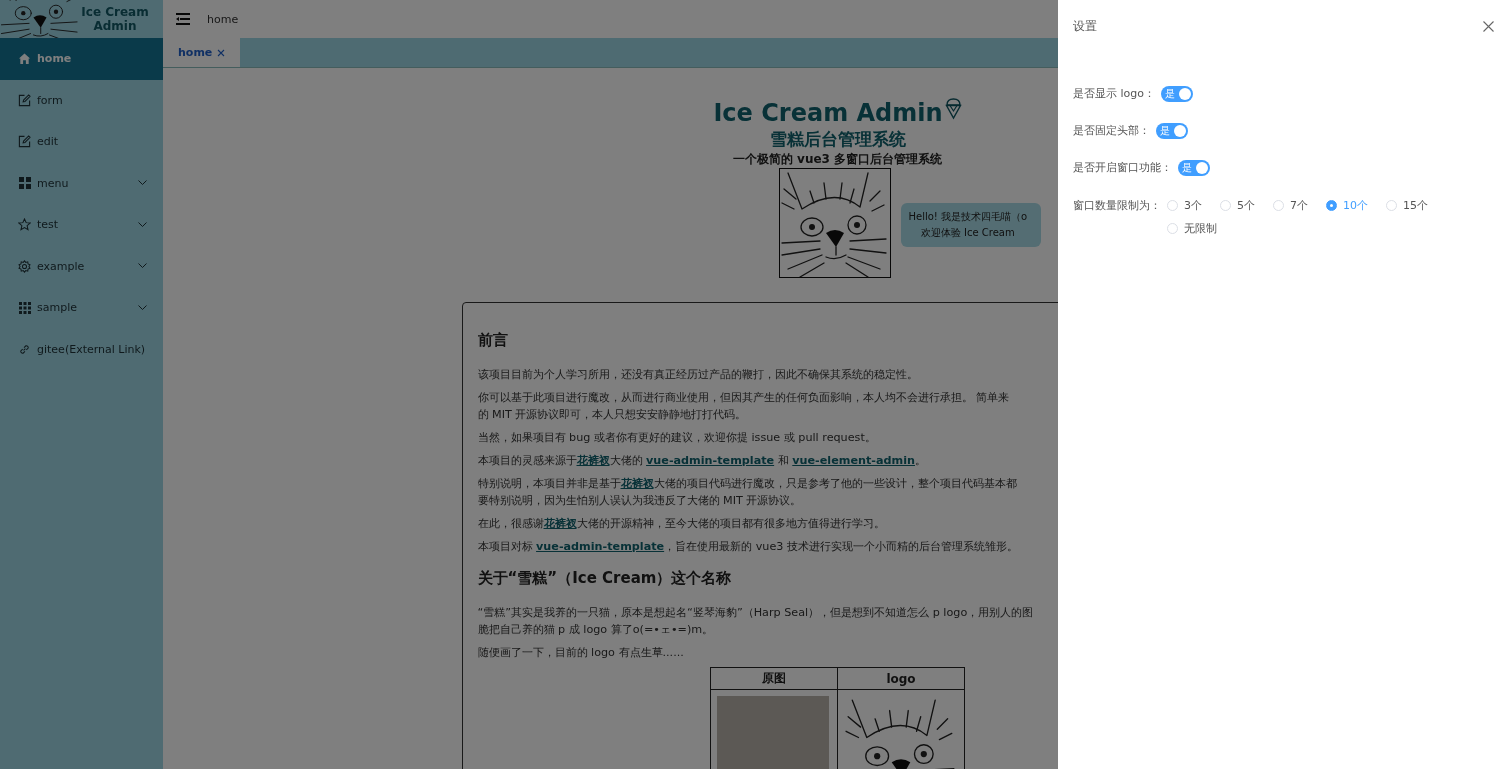 This screenshot has height=769, width=1512. Describe the element at coordinates (1290, 205) in the screenshot. I see `radio-option: 7个` at that location.